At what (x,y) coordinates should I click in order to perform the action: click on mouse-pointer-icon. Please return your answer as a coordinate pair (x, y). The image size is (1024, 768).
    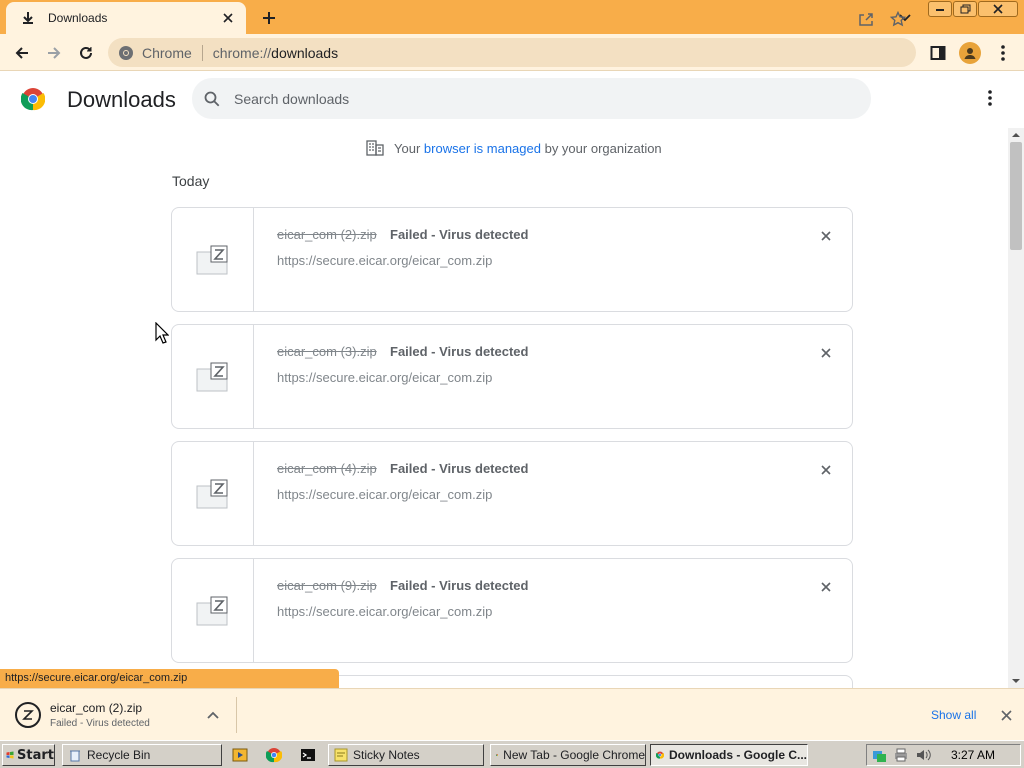
    Looking at the image, I should click on (162, 333).